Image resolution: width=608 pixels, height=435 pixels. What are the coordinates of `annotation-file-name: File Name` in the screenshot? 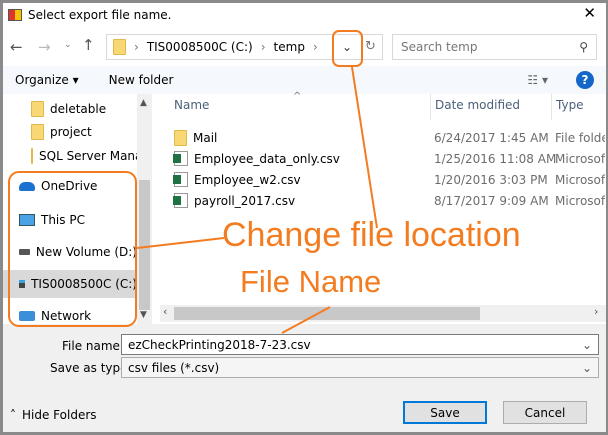 It's located at (311, 281).